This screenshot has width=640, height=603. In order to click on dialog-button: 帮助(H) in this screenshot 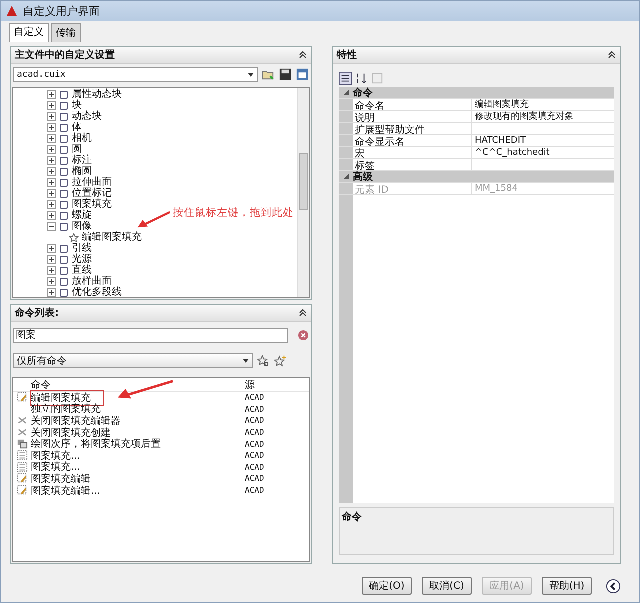, I will do `click(567, 586)`.